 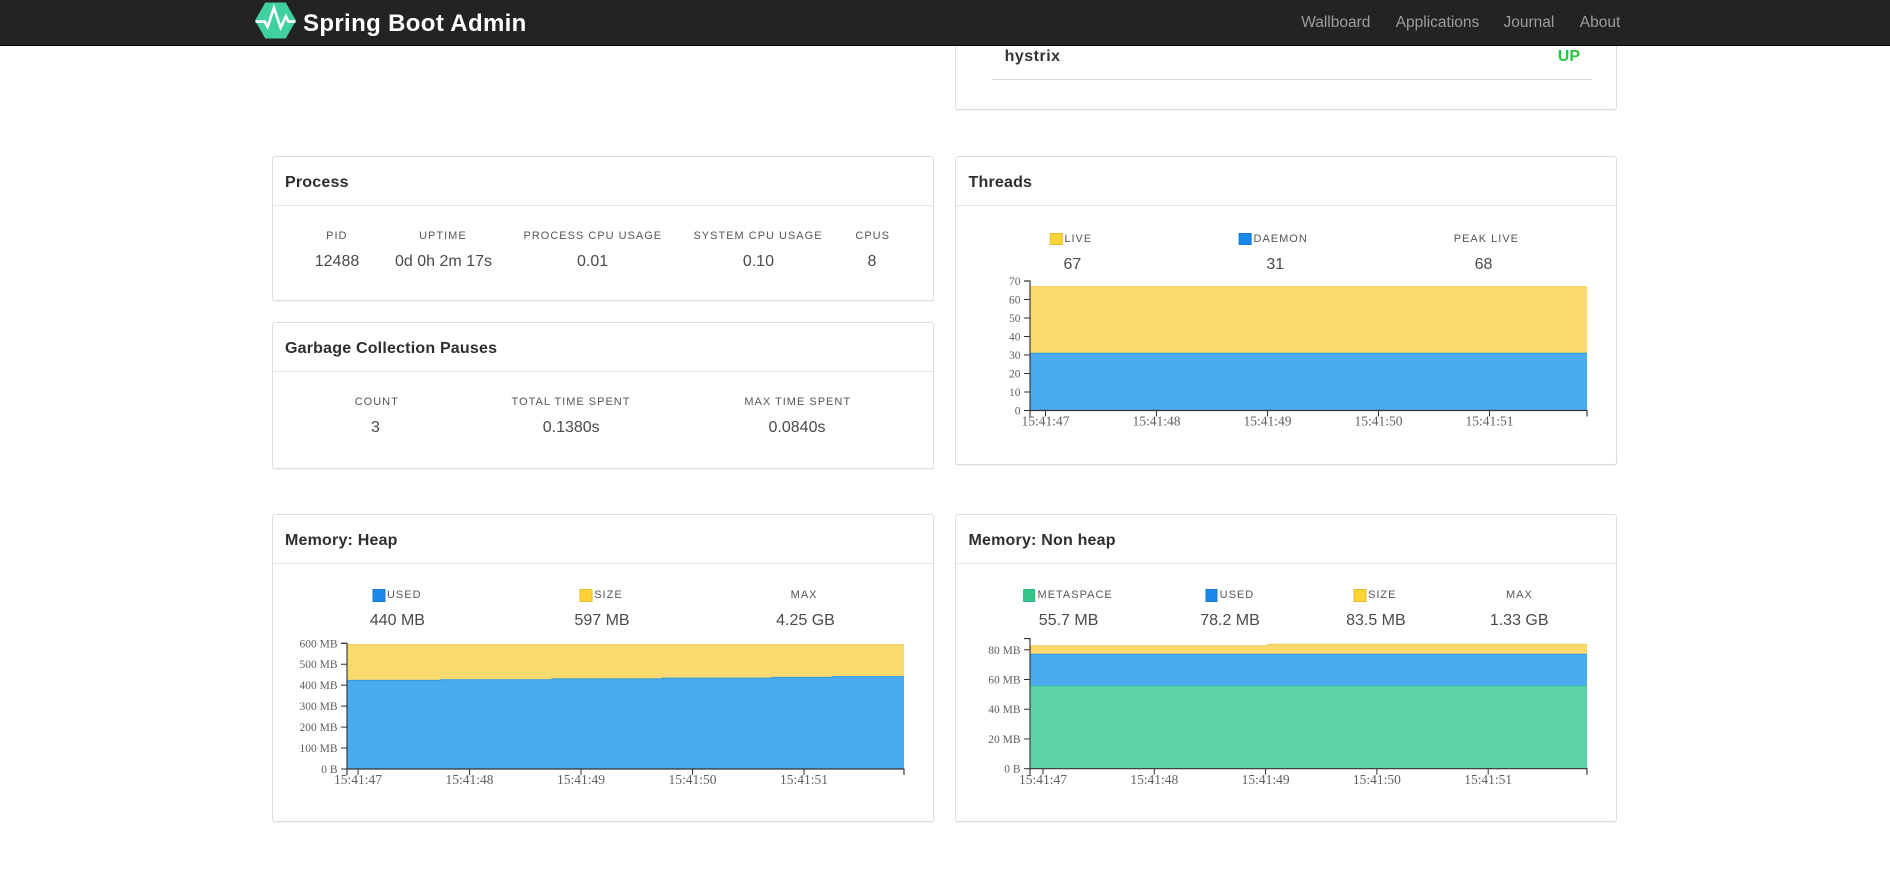 What do you see at coordinates (318, 665) in the screenshot?
I see `svg-text: 500 MB` at bounding box center [318, 665].